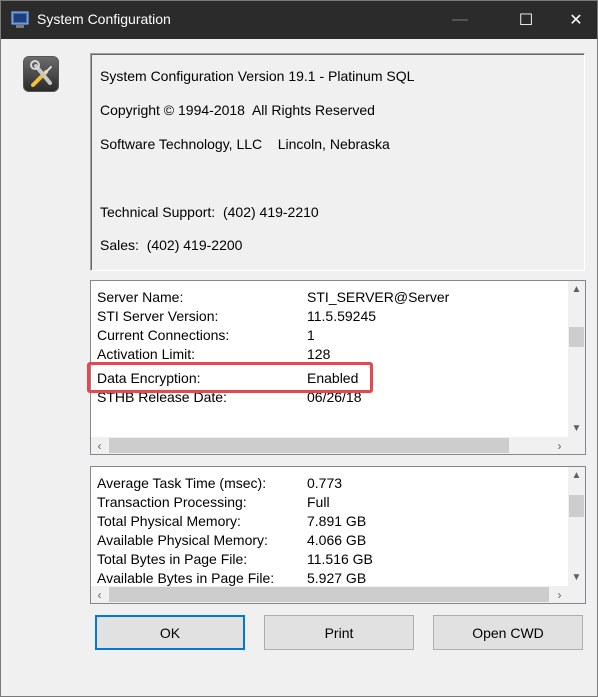 The image size is (598, 697). What do you see at coordinates (182, 483) in the screenshot?
I see `avg-task-time-label: Average Task Time (msec):` at bounding box center [182, 483].